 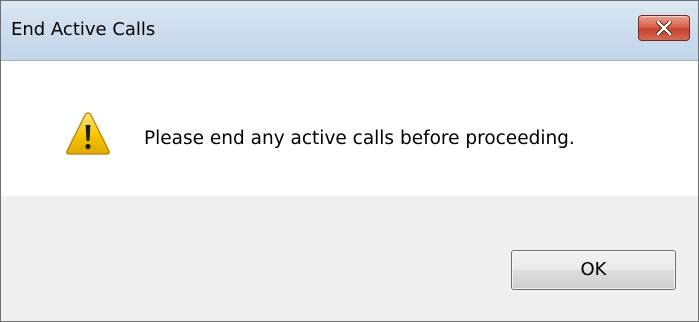 What do you see at coordinates (83, 29) in the screenshot?
I see `dialog-title: End Active Calls` at bounding box center [83, 29].